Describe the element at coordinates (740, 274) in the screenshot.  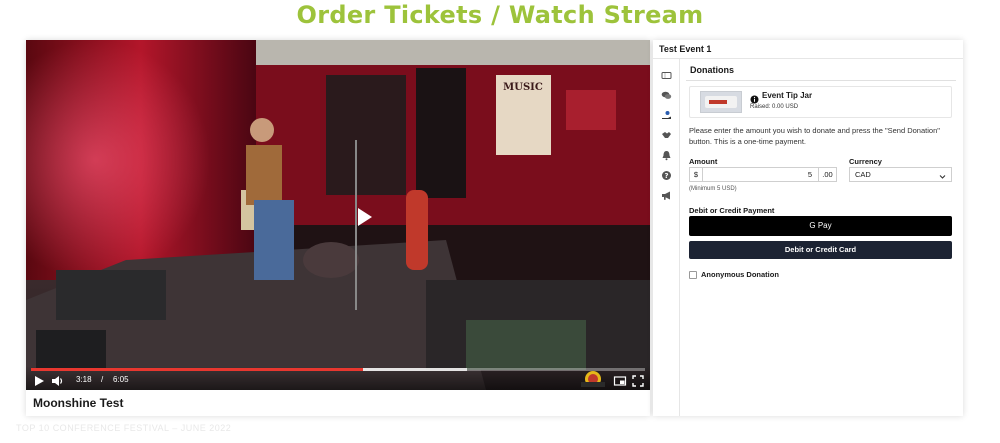
I see `anonymous-label: Anonymous Donation` at that location.